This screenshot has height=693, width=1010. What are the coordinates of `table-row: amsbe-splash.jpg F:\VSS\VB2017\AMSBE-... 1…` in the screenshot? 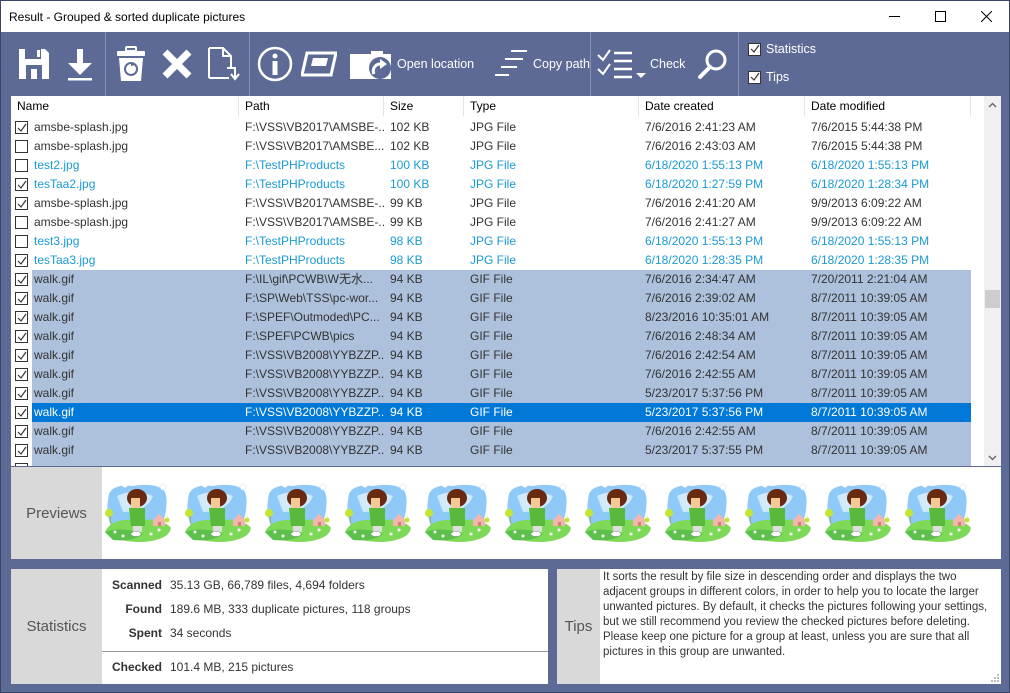 It's located at (491, 127).